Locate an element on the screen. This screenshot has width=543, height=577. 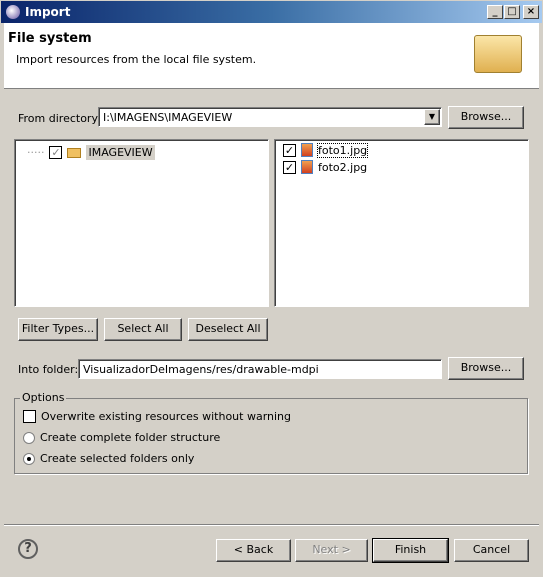
list-item: ✓ foto1.jpg is located at coordinates (326, 150).